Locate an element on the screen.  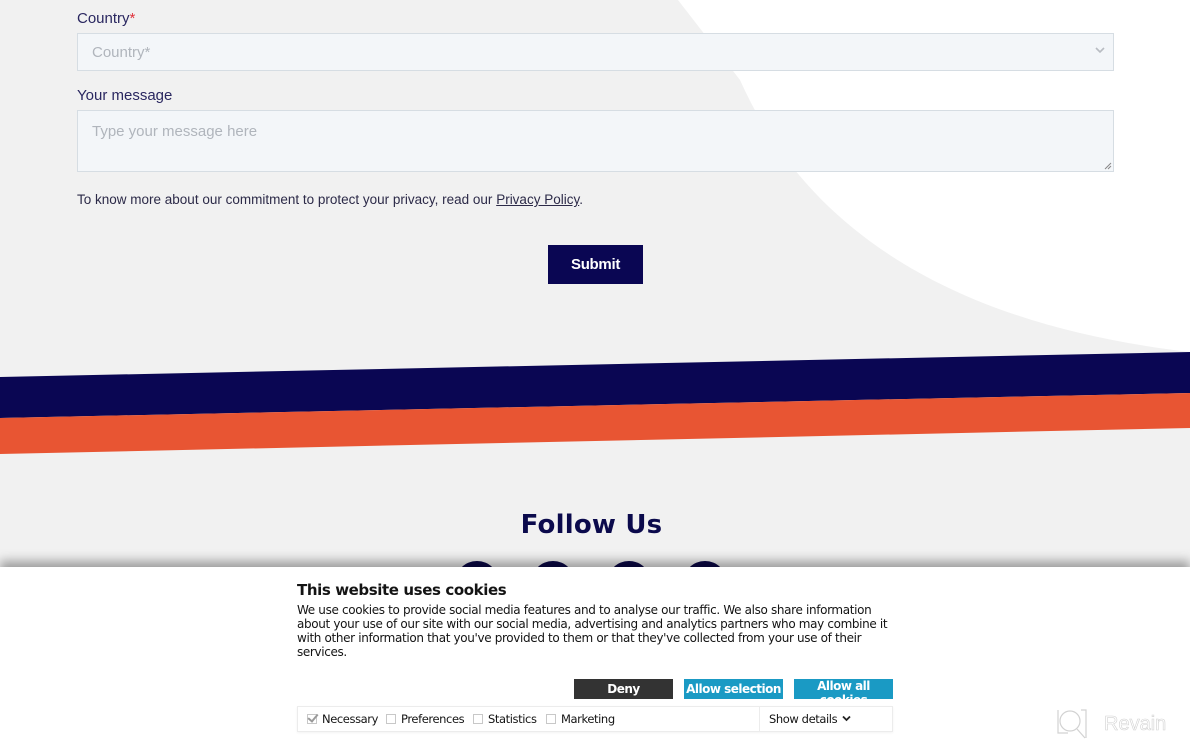
cookie-banner-title: This website uses cookies is located at coordinates (402, 590).